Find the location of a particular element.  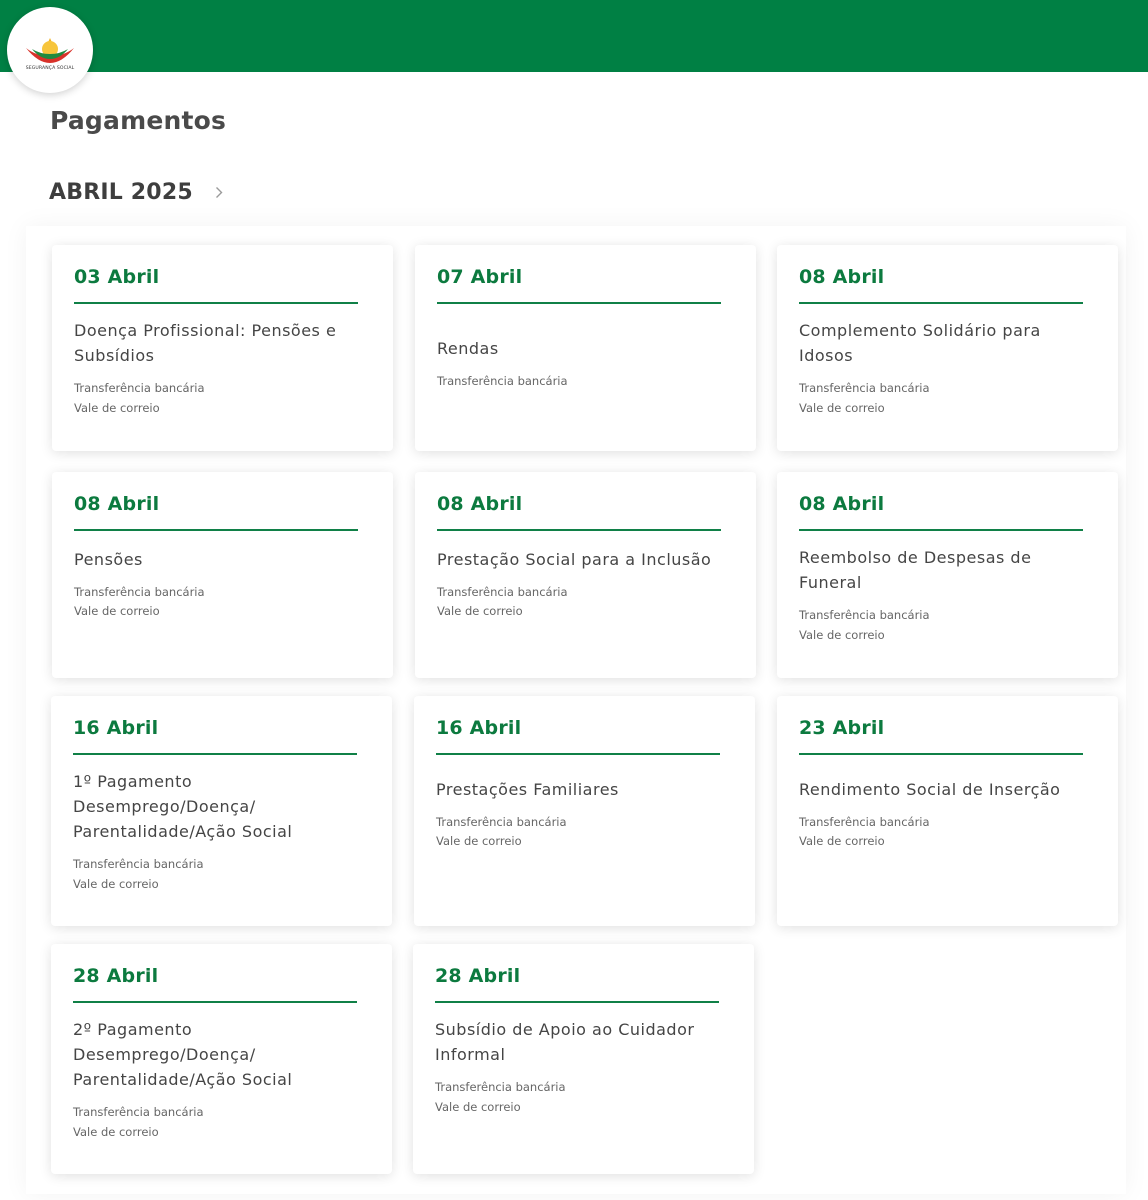

payment-title: Rendas is located at coordinates (468, 349).